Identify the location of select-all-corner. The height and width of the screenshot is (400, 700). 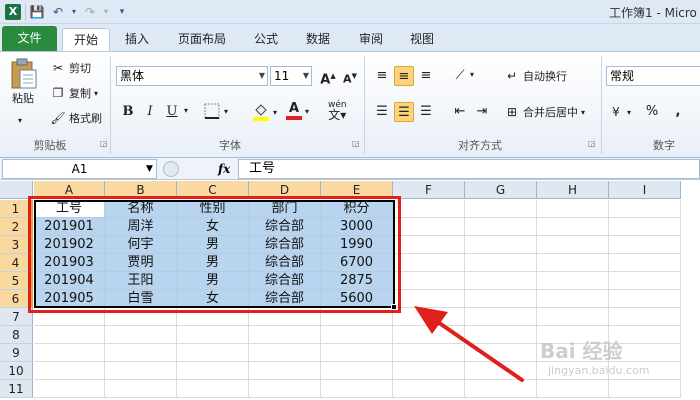
(16, 190).